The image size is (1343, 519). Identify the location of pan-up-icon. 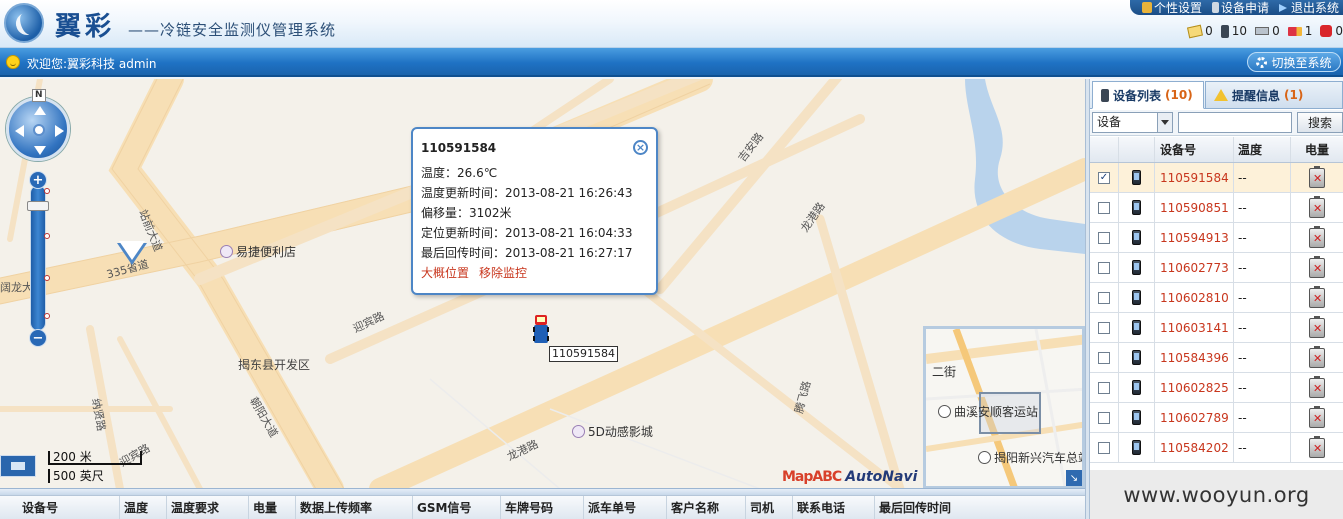
(40, 110).